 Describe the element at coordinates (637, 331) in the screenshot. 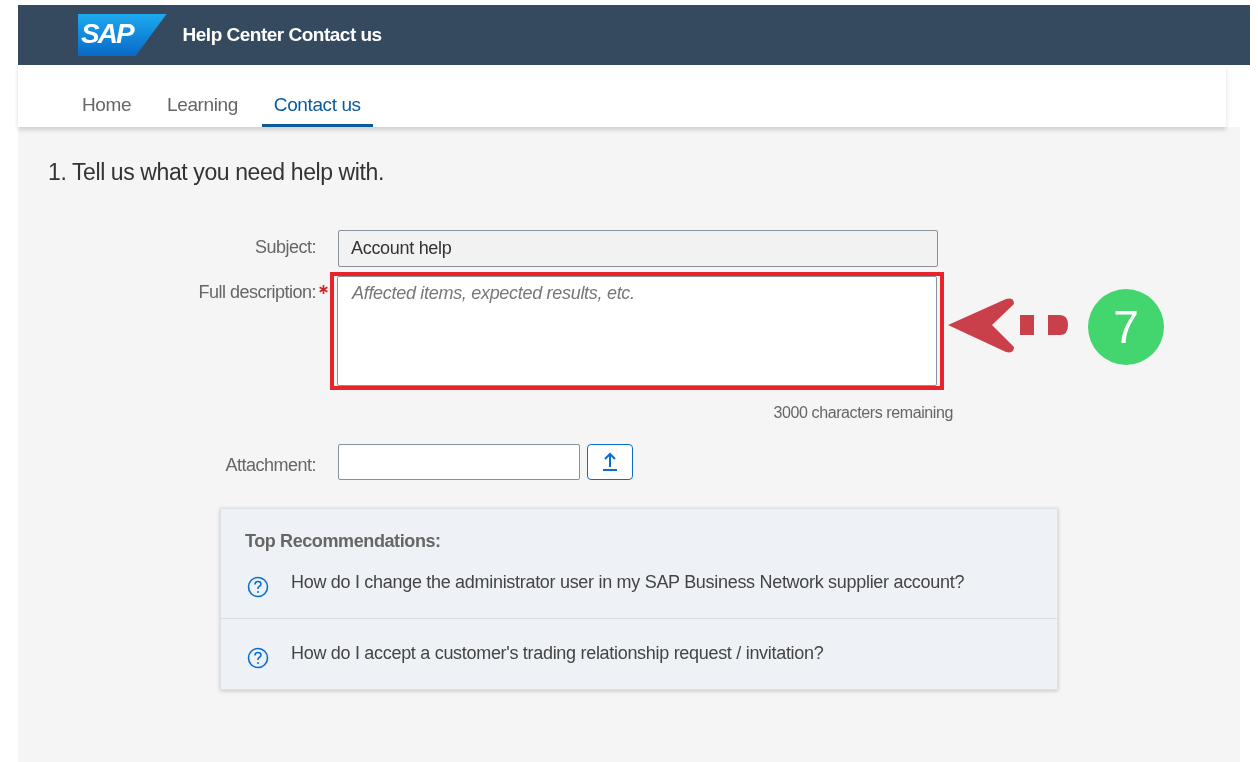

I see `description-field: Affected items, expected results, etc.` at that location.